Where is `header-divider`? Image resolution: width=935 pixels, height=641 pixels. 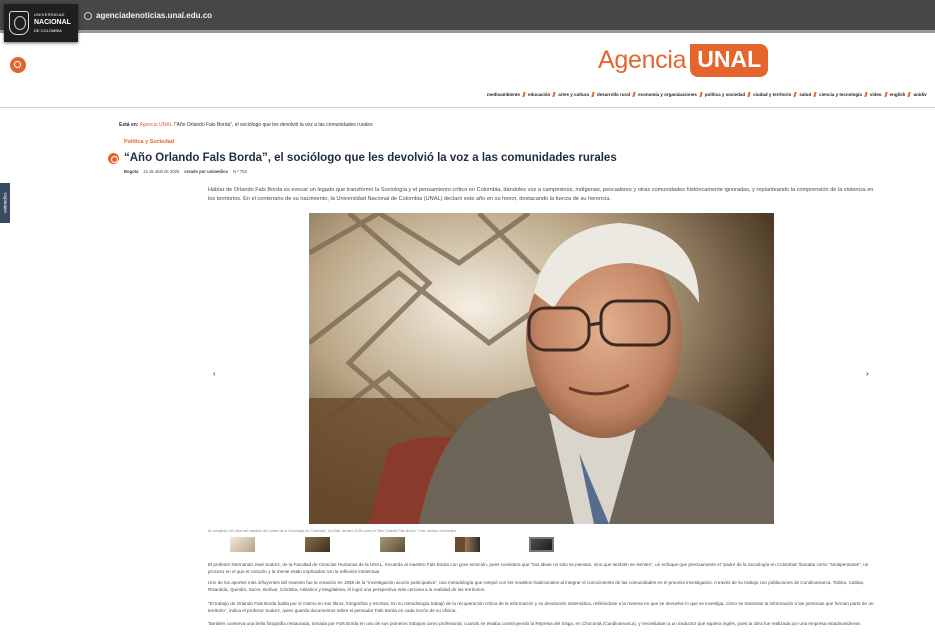
header-divider is located at coordinates (467, 107).